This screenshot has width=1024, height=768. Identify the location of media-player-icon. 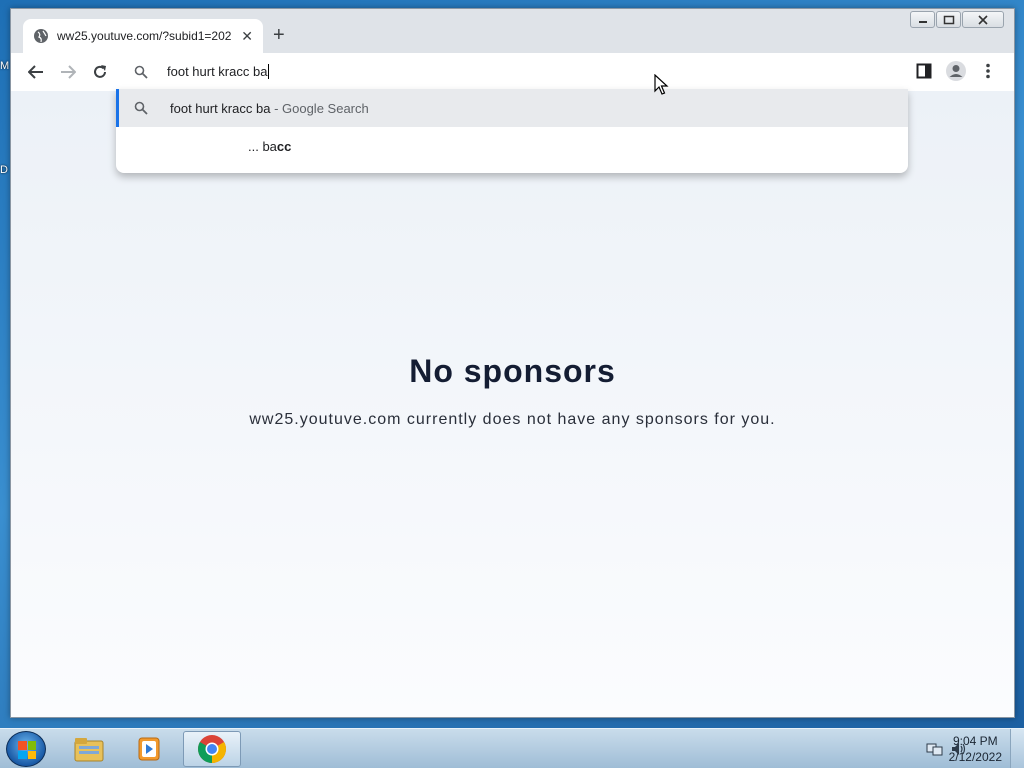
(149, 749).